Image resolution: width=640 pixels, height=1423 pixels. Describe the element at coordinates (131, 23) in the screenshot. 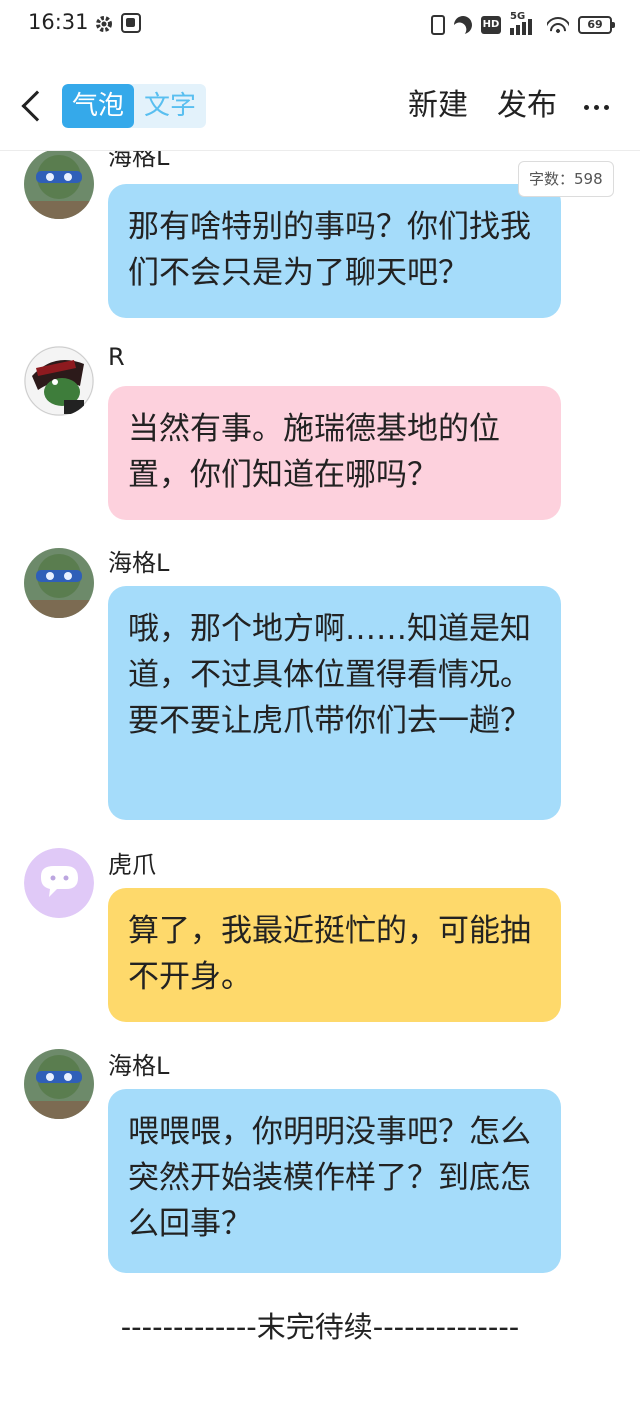

I see `app-notification-icon` at that location.